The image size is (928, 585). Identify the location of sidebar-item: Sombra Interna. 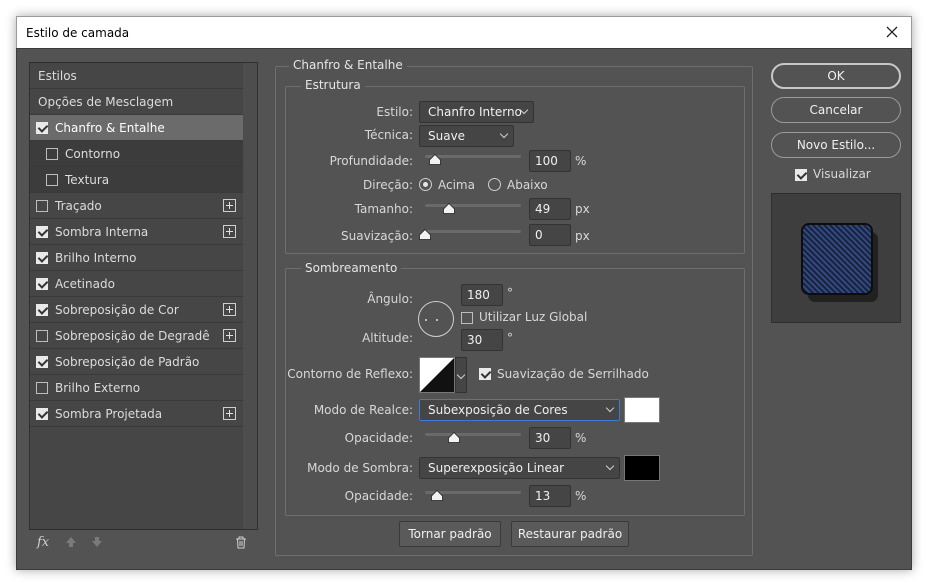
(136, 232).